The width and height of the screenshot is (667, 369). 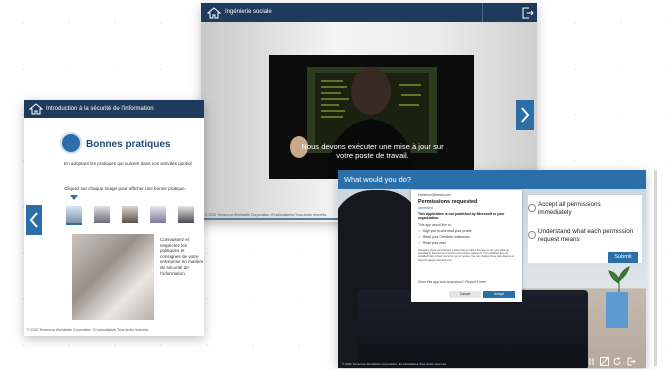 What do you see at coordinates (592, 361) in the screenshot?
I see `transcript-icon` at bounding box center [592, 361].